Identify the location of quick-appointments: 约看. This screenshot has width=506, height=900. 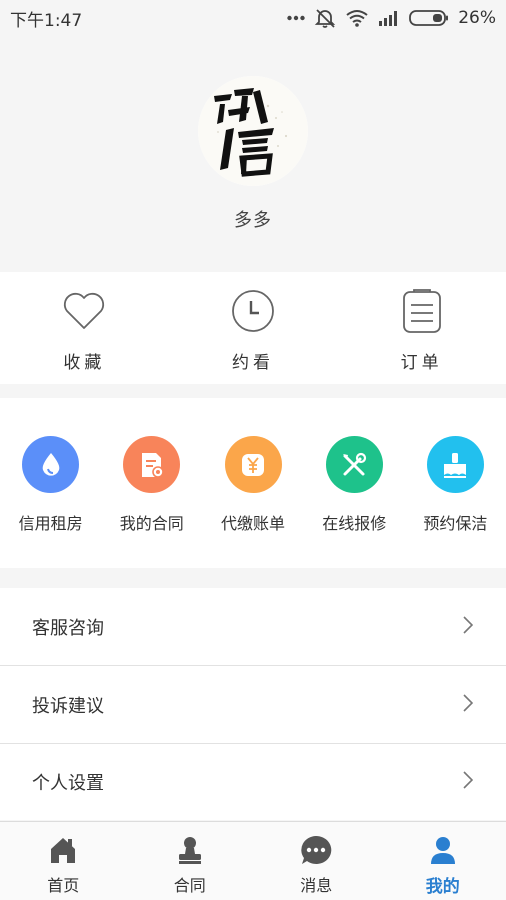
(253, 328).